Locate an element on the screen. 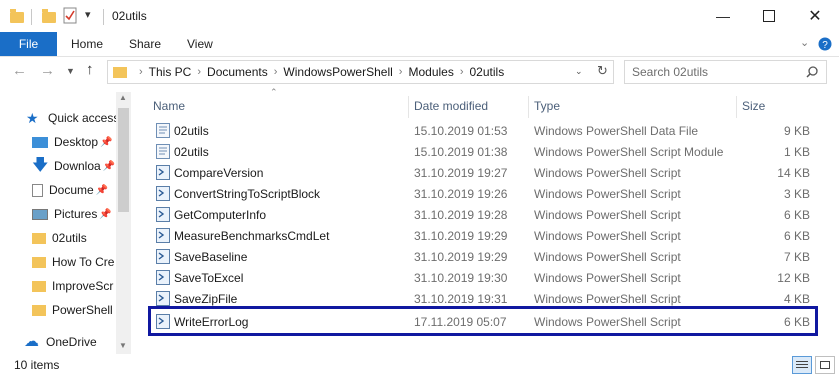  address-dropdown-icon: ⌄ is located at coordinates (579, 71).